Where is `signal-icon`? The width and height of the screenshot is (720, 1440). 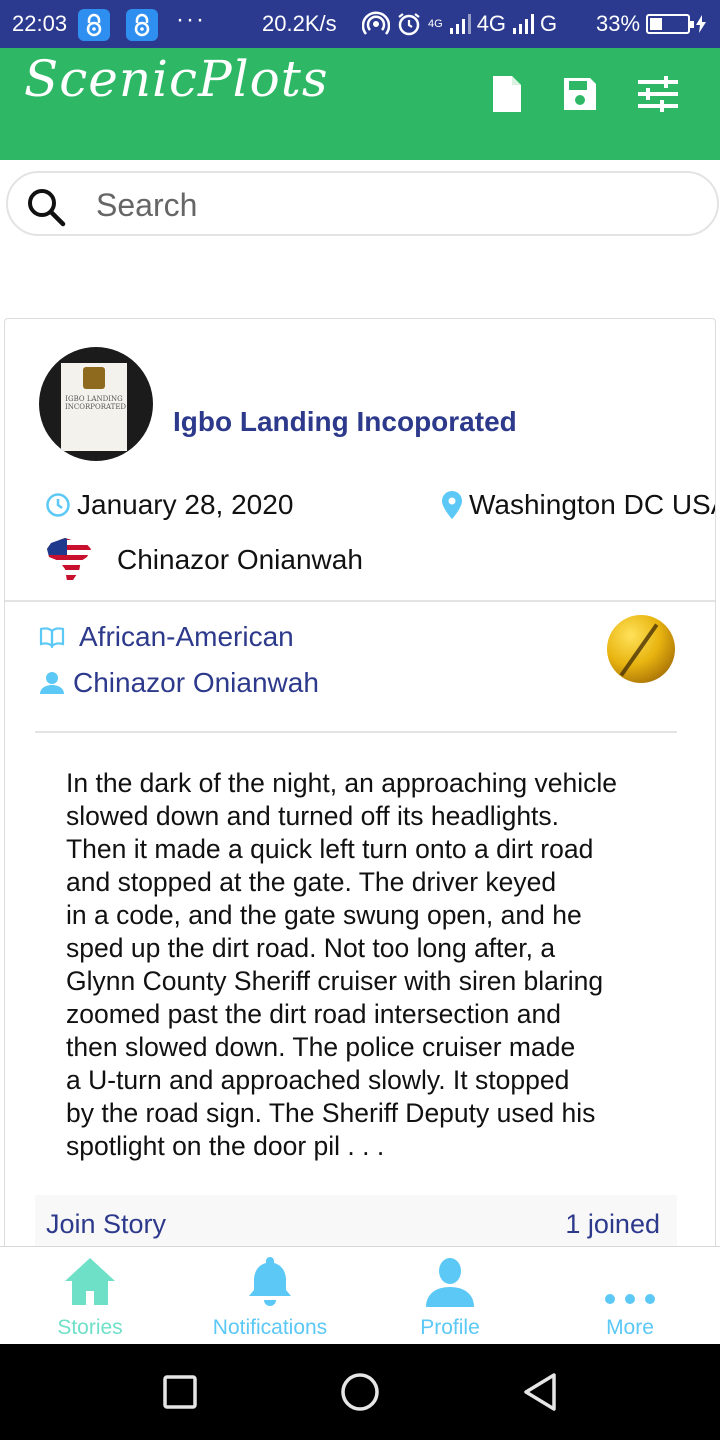
signal-icon is located at coordinates (460, 24).